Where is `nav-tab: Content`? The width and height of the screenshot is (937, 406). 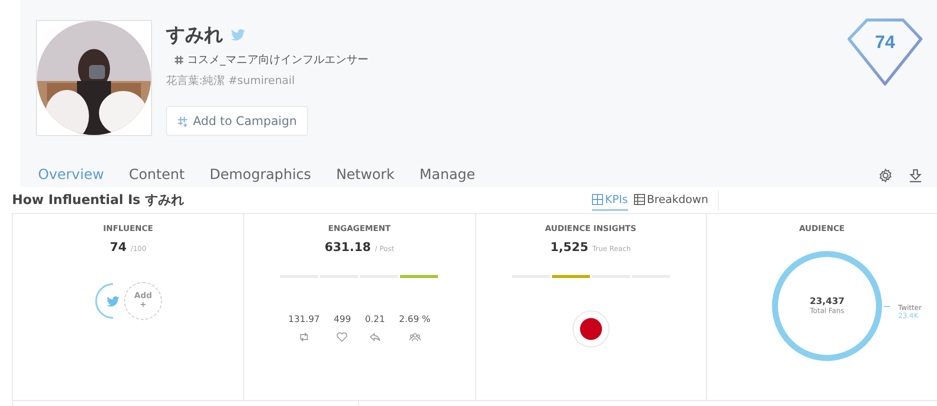
nav-tab: Content is located at coordinates (156, 175).